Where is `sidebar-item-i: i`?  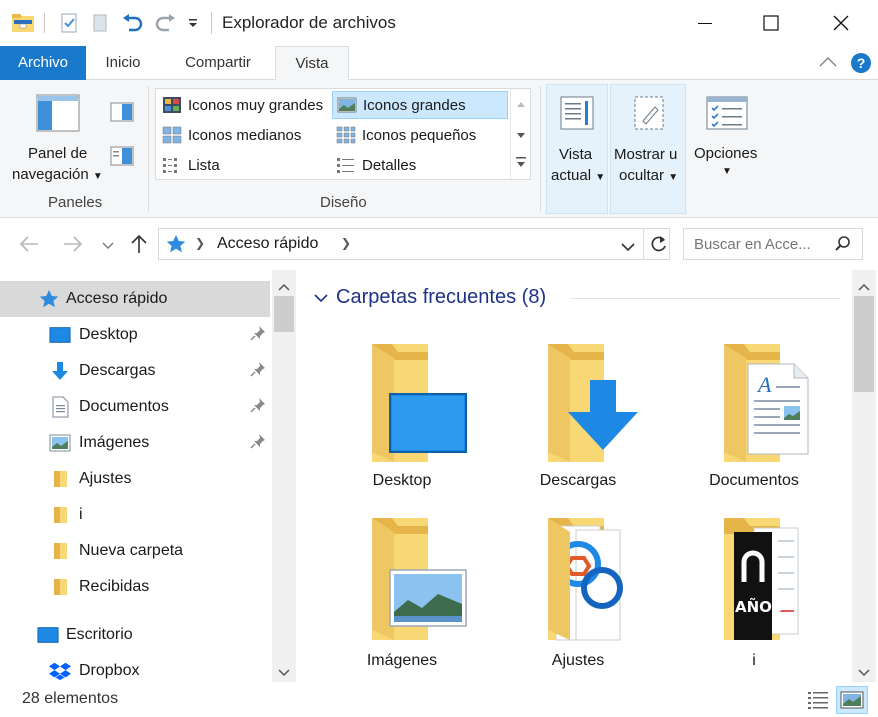
sidebar-item-i: i is located at coordinates (135, 515).